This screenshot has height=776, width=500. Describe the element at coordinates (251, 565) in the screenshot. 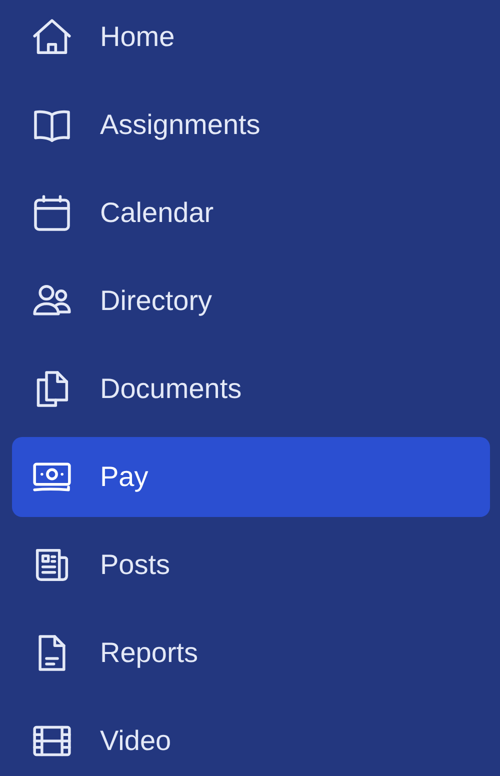

I see `nav-item: Posts` at that location.